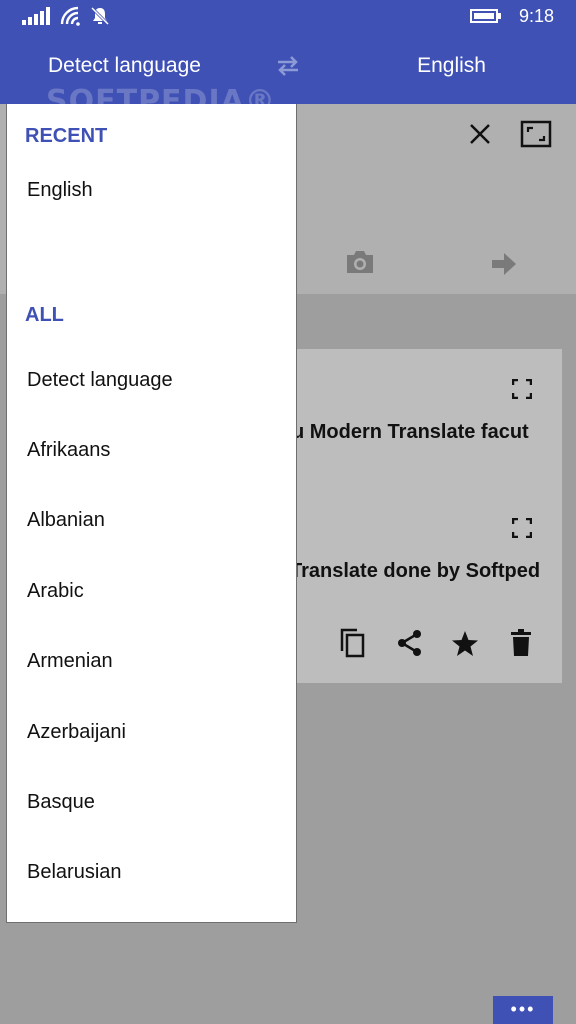  What do you see at coordinates (480, 134) in the screenshot?
I see `close-icon` at bounding box center [480, 134].